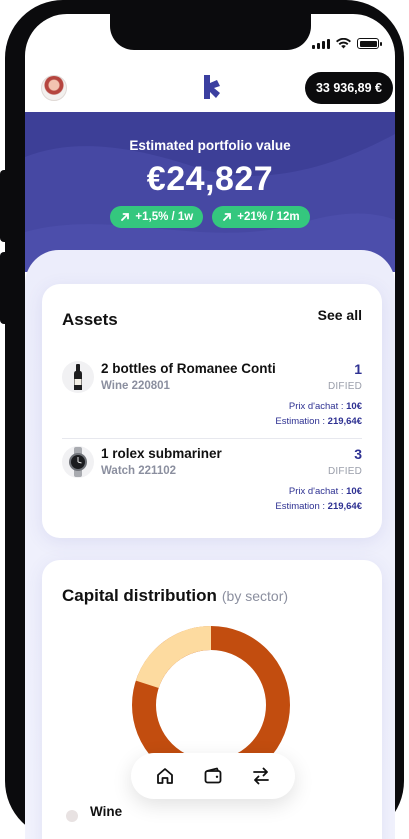 The height and width of the screenshot is (839, 409). Describe the element at coordinates (321, 43) in the screenshot. I see `signal-icon` at that location.